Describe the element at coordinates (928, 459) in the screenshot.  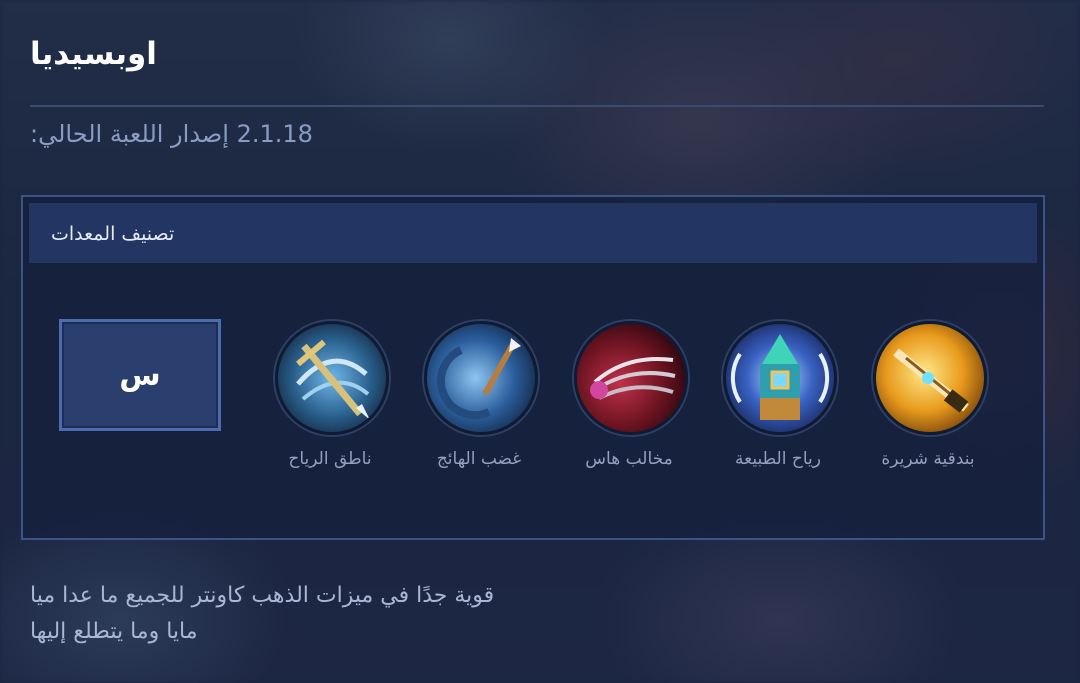
I see `equipment-item-name: بندقية شريرة` at that location.